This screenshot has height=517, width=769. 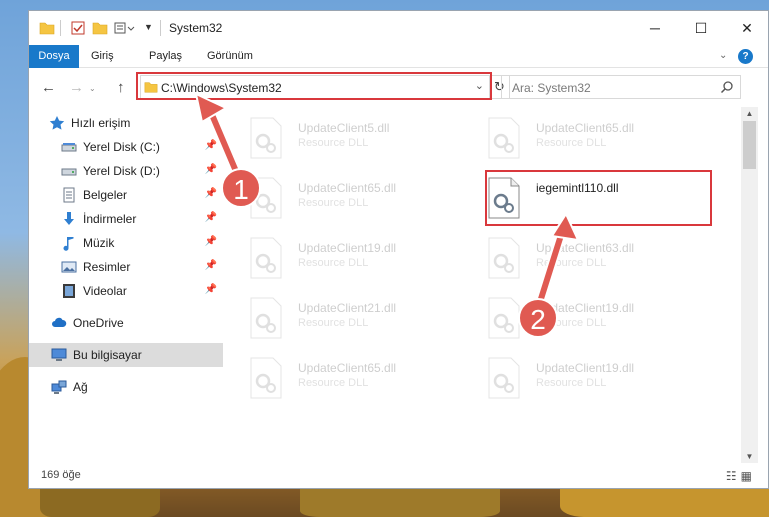 I want to click on recent-locations-icon: ⌄, so click(x=92, y=88).